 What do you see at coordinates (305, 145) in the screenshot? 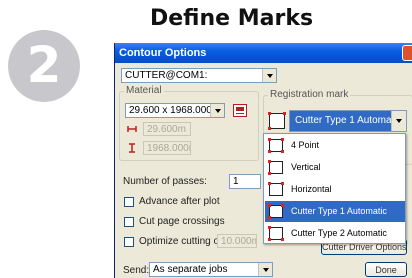
I see `option-label: 4 Point` at bounding box center [305, 145].